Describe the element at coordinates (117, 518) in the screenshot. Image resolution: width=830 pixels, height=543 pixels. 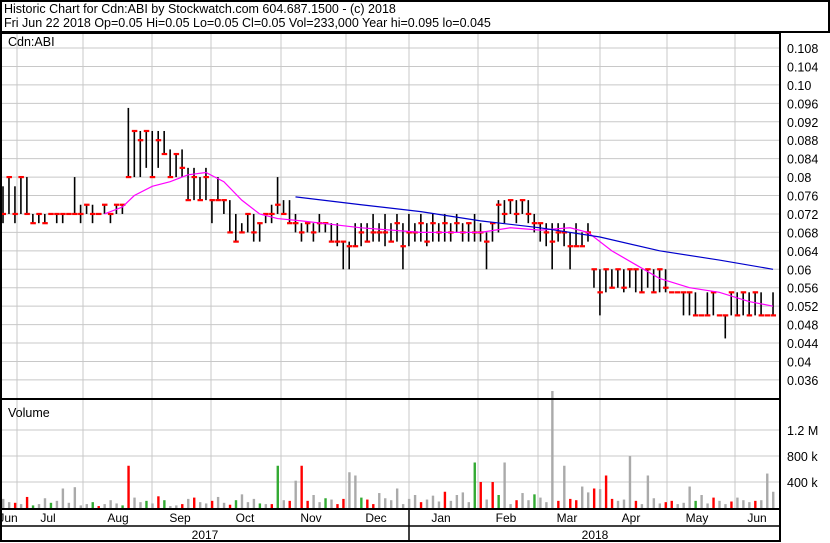
I see `month-label: Aug` at that location.